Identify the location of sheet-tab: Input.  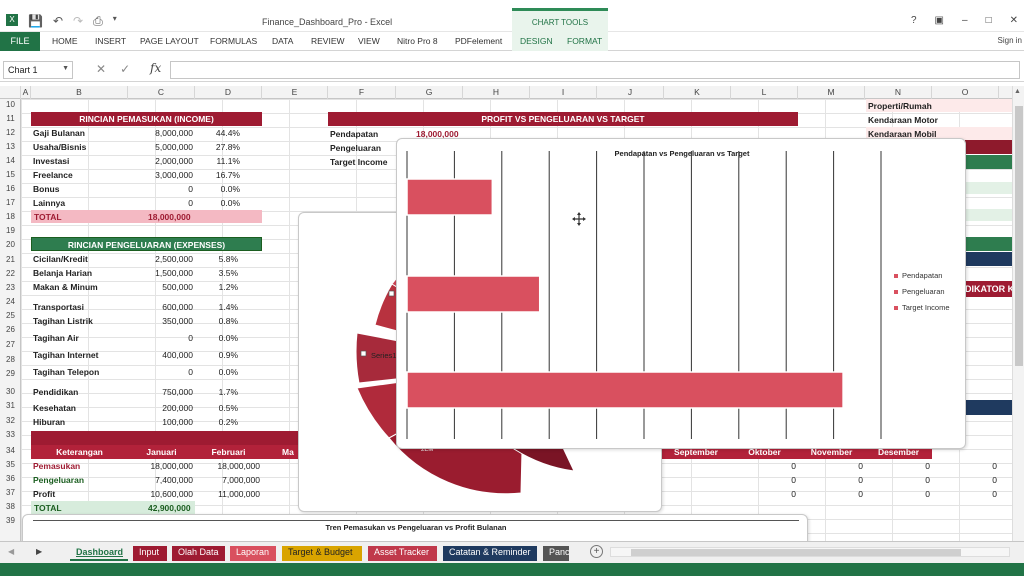
(150, 553).